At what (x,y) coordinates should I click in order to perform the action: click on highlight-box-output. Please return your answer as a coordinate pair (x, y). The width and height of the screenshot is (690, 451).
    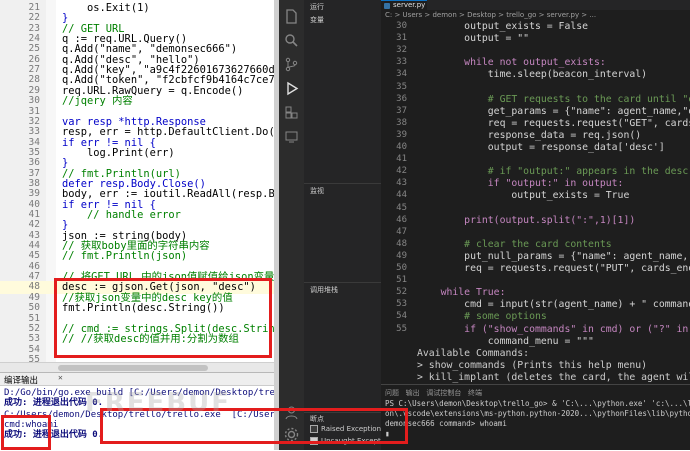
    Looking at the image, I should click on (26, 432).